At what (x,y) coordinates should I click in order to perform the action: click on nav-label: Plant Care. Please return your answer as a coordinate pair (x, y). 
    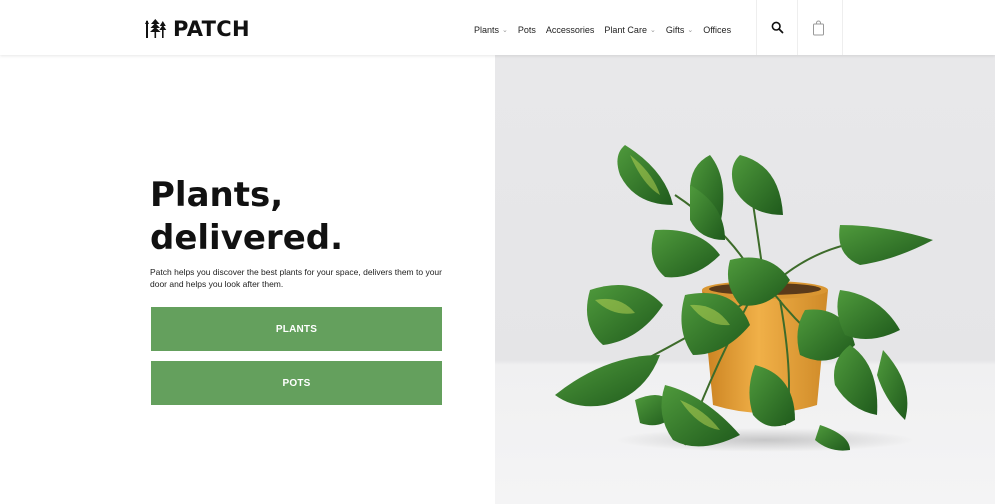
    Looking at the image, I should click on (625, 30).